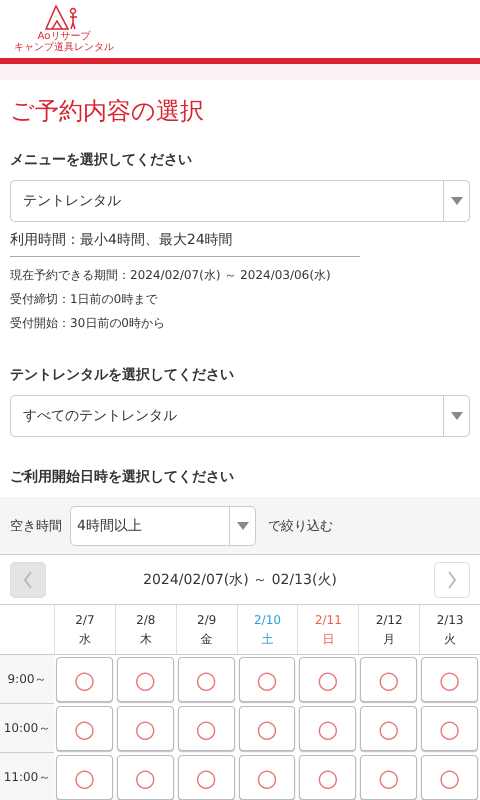 The width and height of the screenshot is (480, 800). Describe the element at coordinates (163, 526) in the screenshot. I see `free-time-select: 4時間以上` at that location.